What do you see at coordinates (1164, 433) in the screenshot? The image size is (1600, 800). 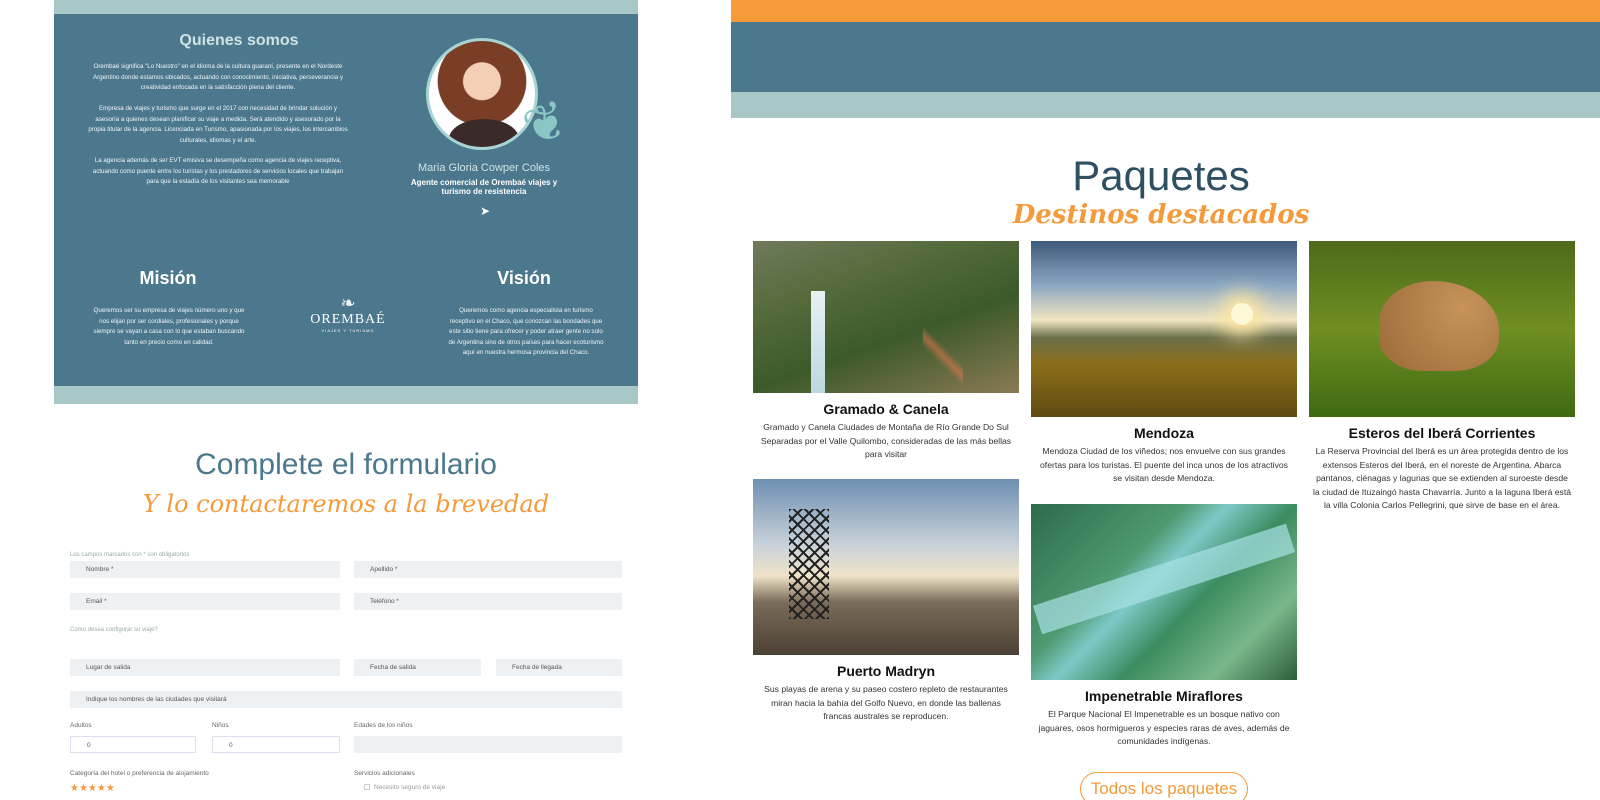 I see `package-name: Mendoza` at bounding box center [1164, 433].